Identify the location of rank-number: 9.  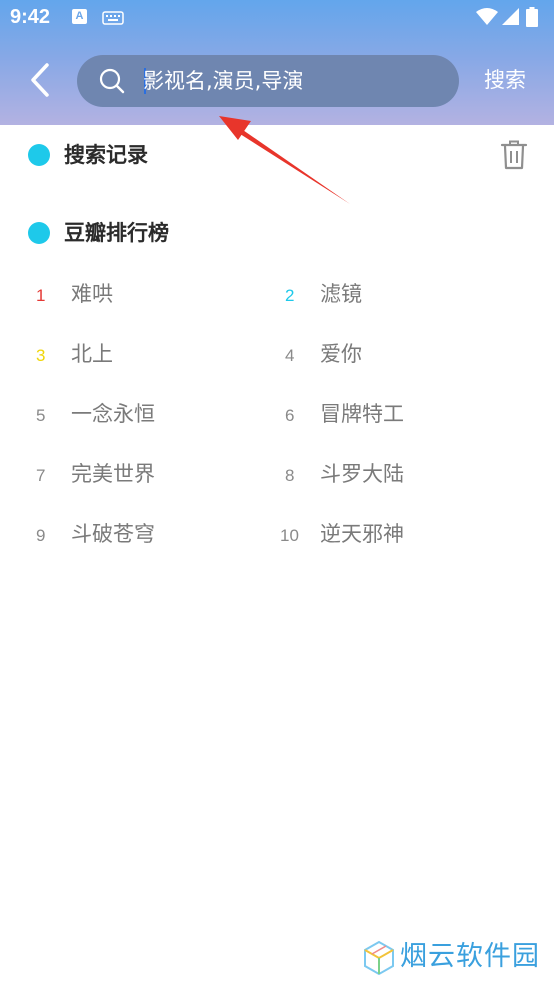
(41, 535).